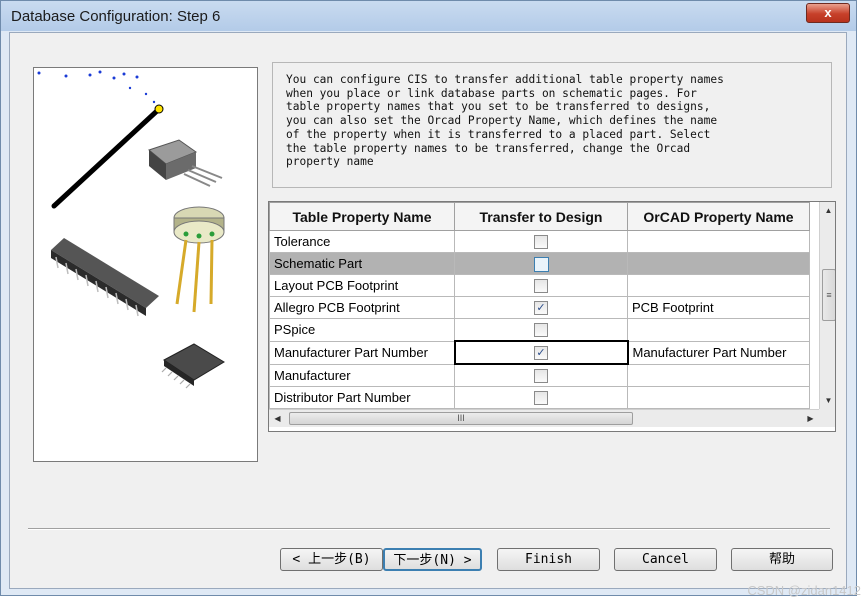 The image size is (865, 601). I want to click on scroll-down-icon: ▼, so click(827, 400).